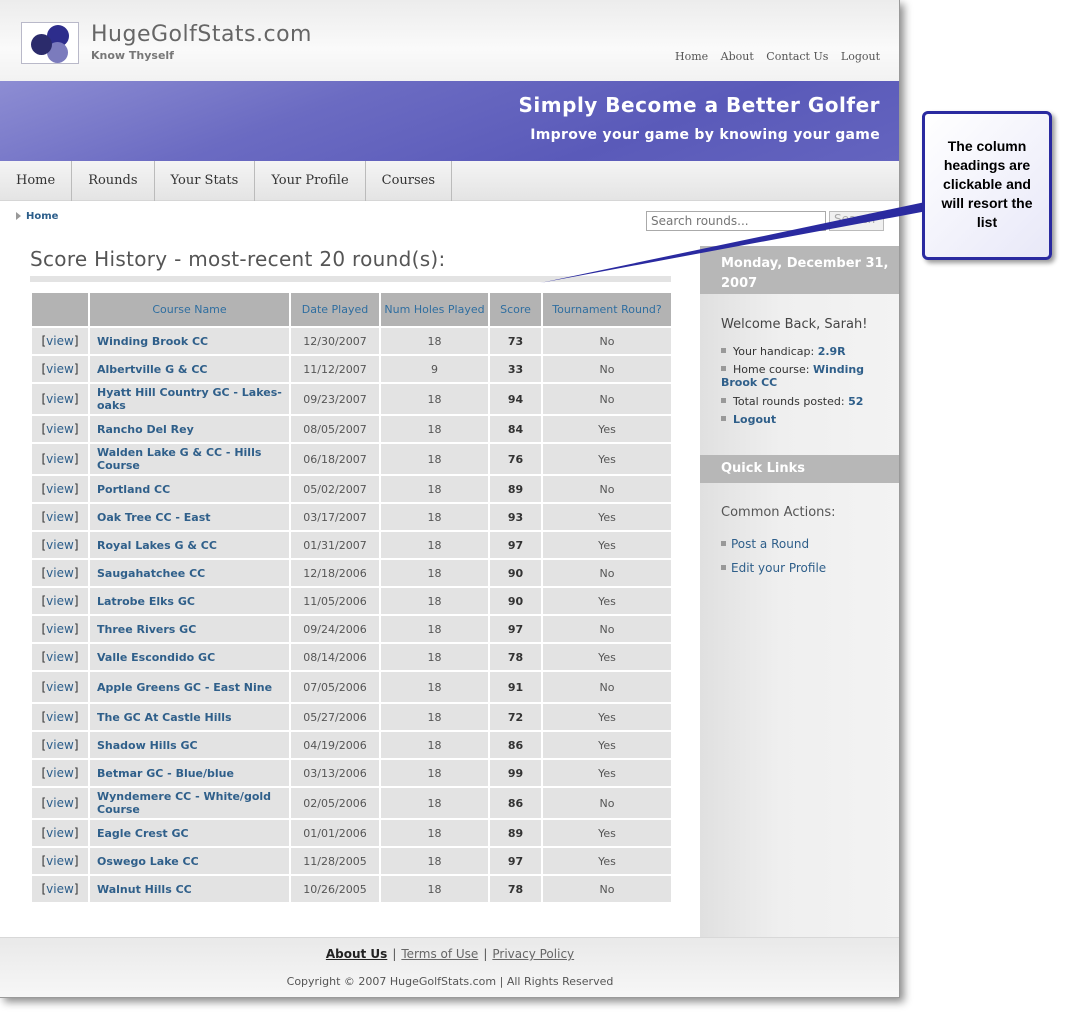 The width and height of the screenshot is (1071, 1014). I want to click on column-header-date-played: Date Played, so click(335, 309).